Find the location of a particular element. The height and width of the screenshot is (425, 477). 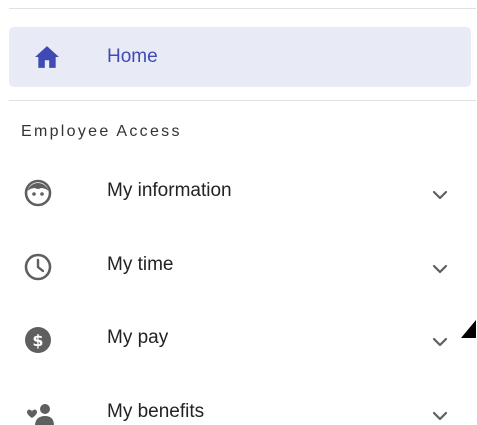

section-divider is located at coordinates (242, 100).